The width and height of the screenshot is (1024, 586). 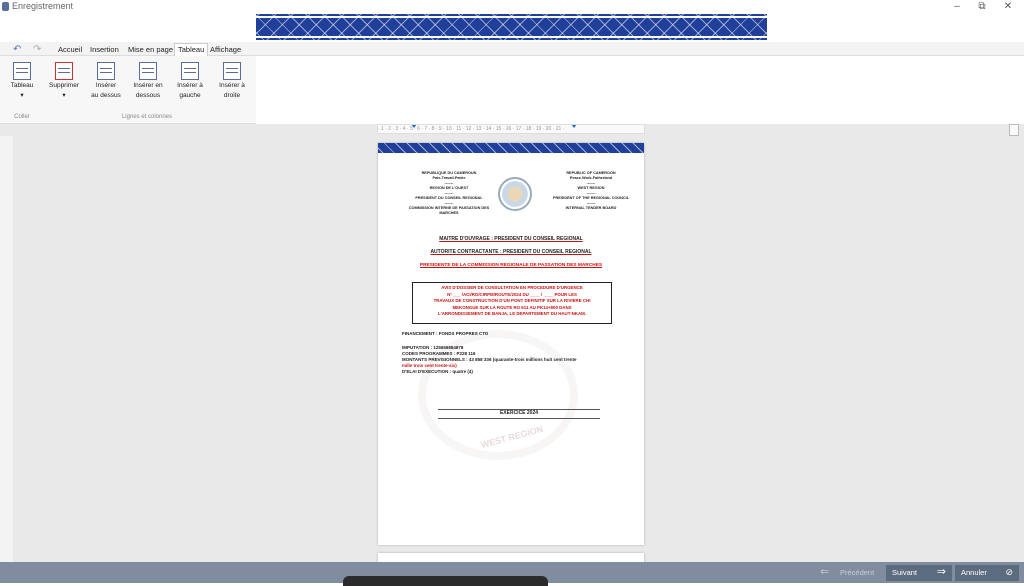 I want to click on close-button: ✕, so click(x=1008, y=7).